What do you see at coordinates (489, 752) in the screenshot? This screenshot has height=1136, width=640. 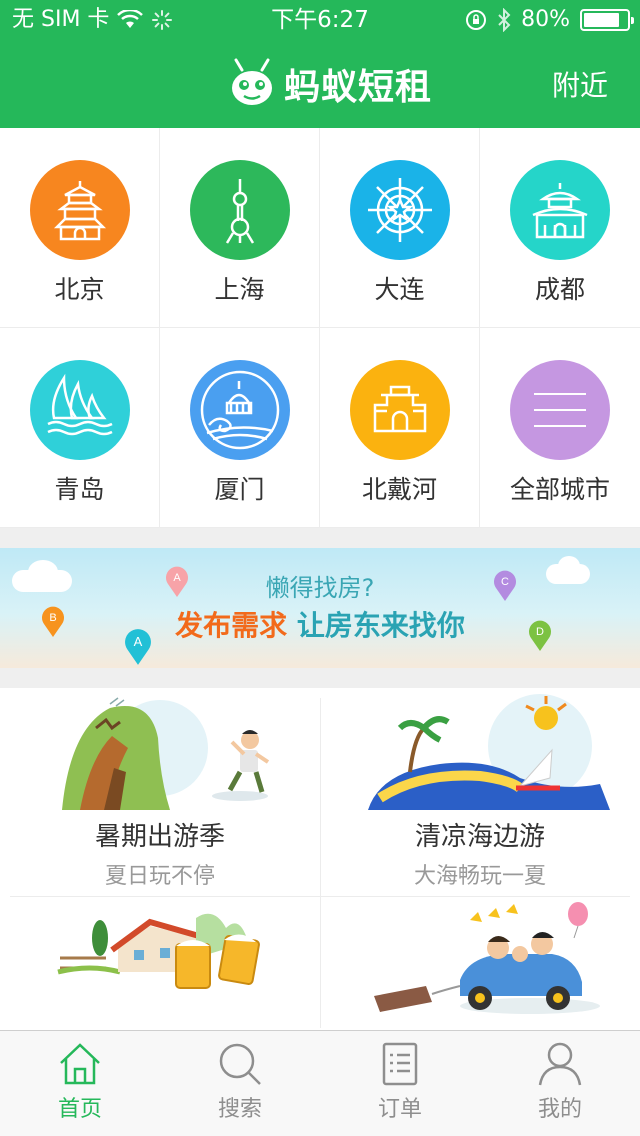 I see `beach-illustration` at bounding box center [489, 752].